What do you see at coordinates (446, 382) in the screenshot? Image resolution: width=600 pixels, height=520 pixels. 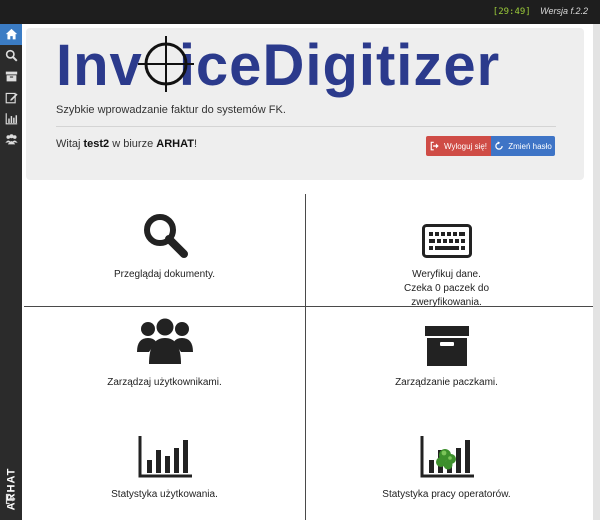 I see `tile-manage-packages-label: Zarządzanie paczkami.` at bounding box center [446, 382].